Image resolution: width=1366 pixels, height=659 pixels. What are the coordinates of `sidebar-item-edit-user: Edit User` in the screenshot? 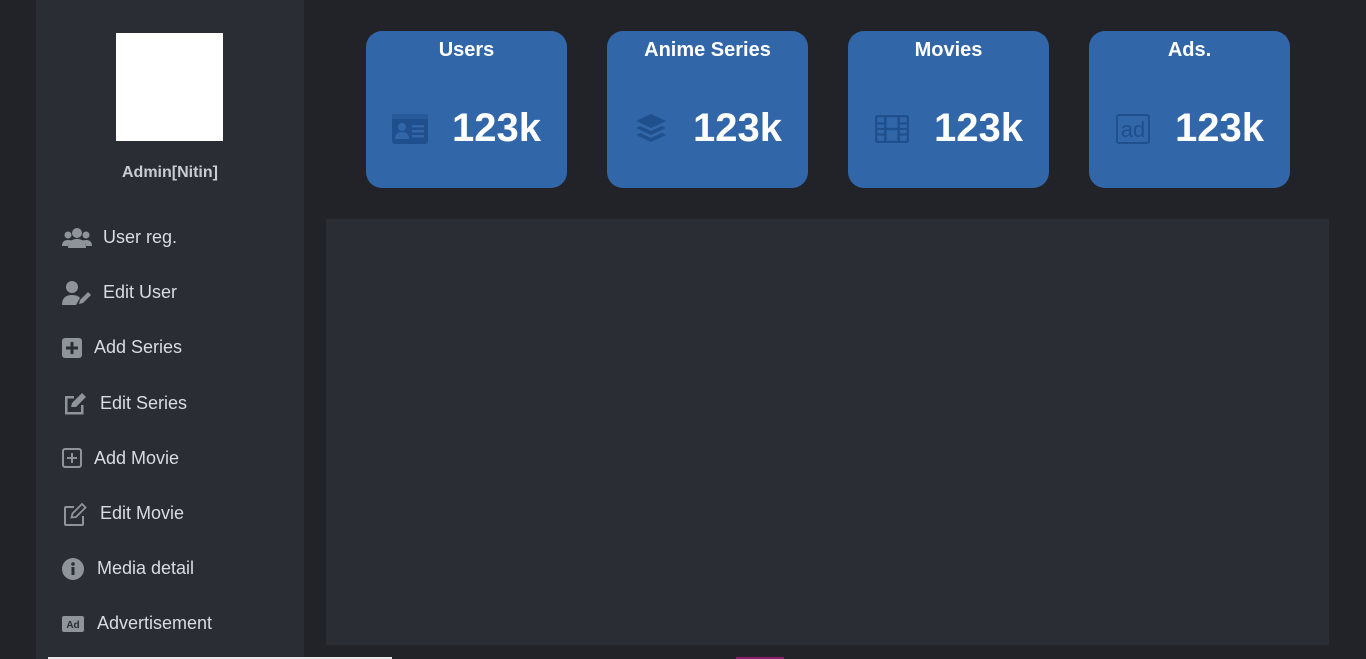 It's located at (170, 292).